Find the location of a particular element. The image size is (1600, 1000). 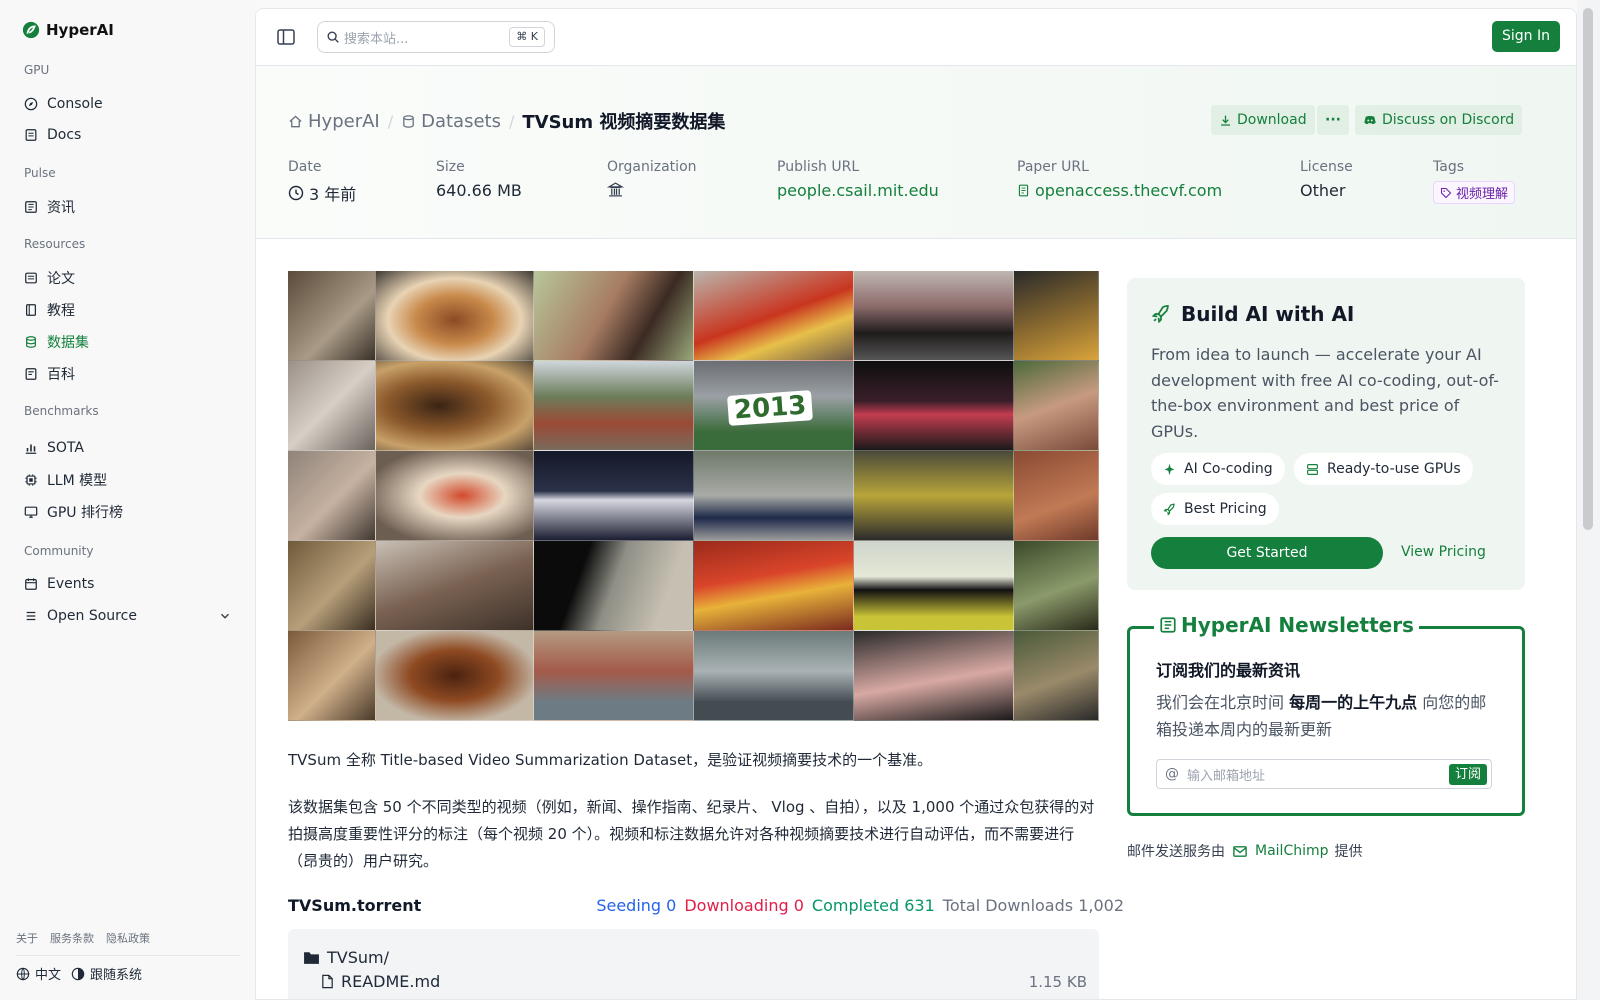

footer-links: 关于 服务条款 隐私政策 is located at coordinates (83, 938).